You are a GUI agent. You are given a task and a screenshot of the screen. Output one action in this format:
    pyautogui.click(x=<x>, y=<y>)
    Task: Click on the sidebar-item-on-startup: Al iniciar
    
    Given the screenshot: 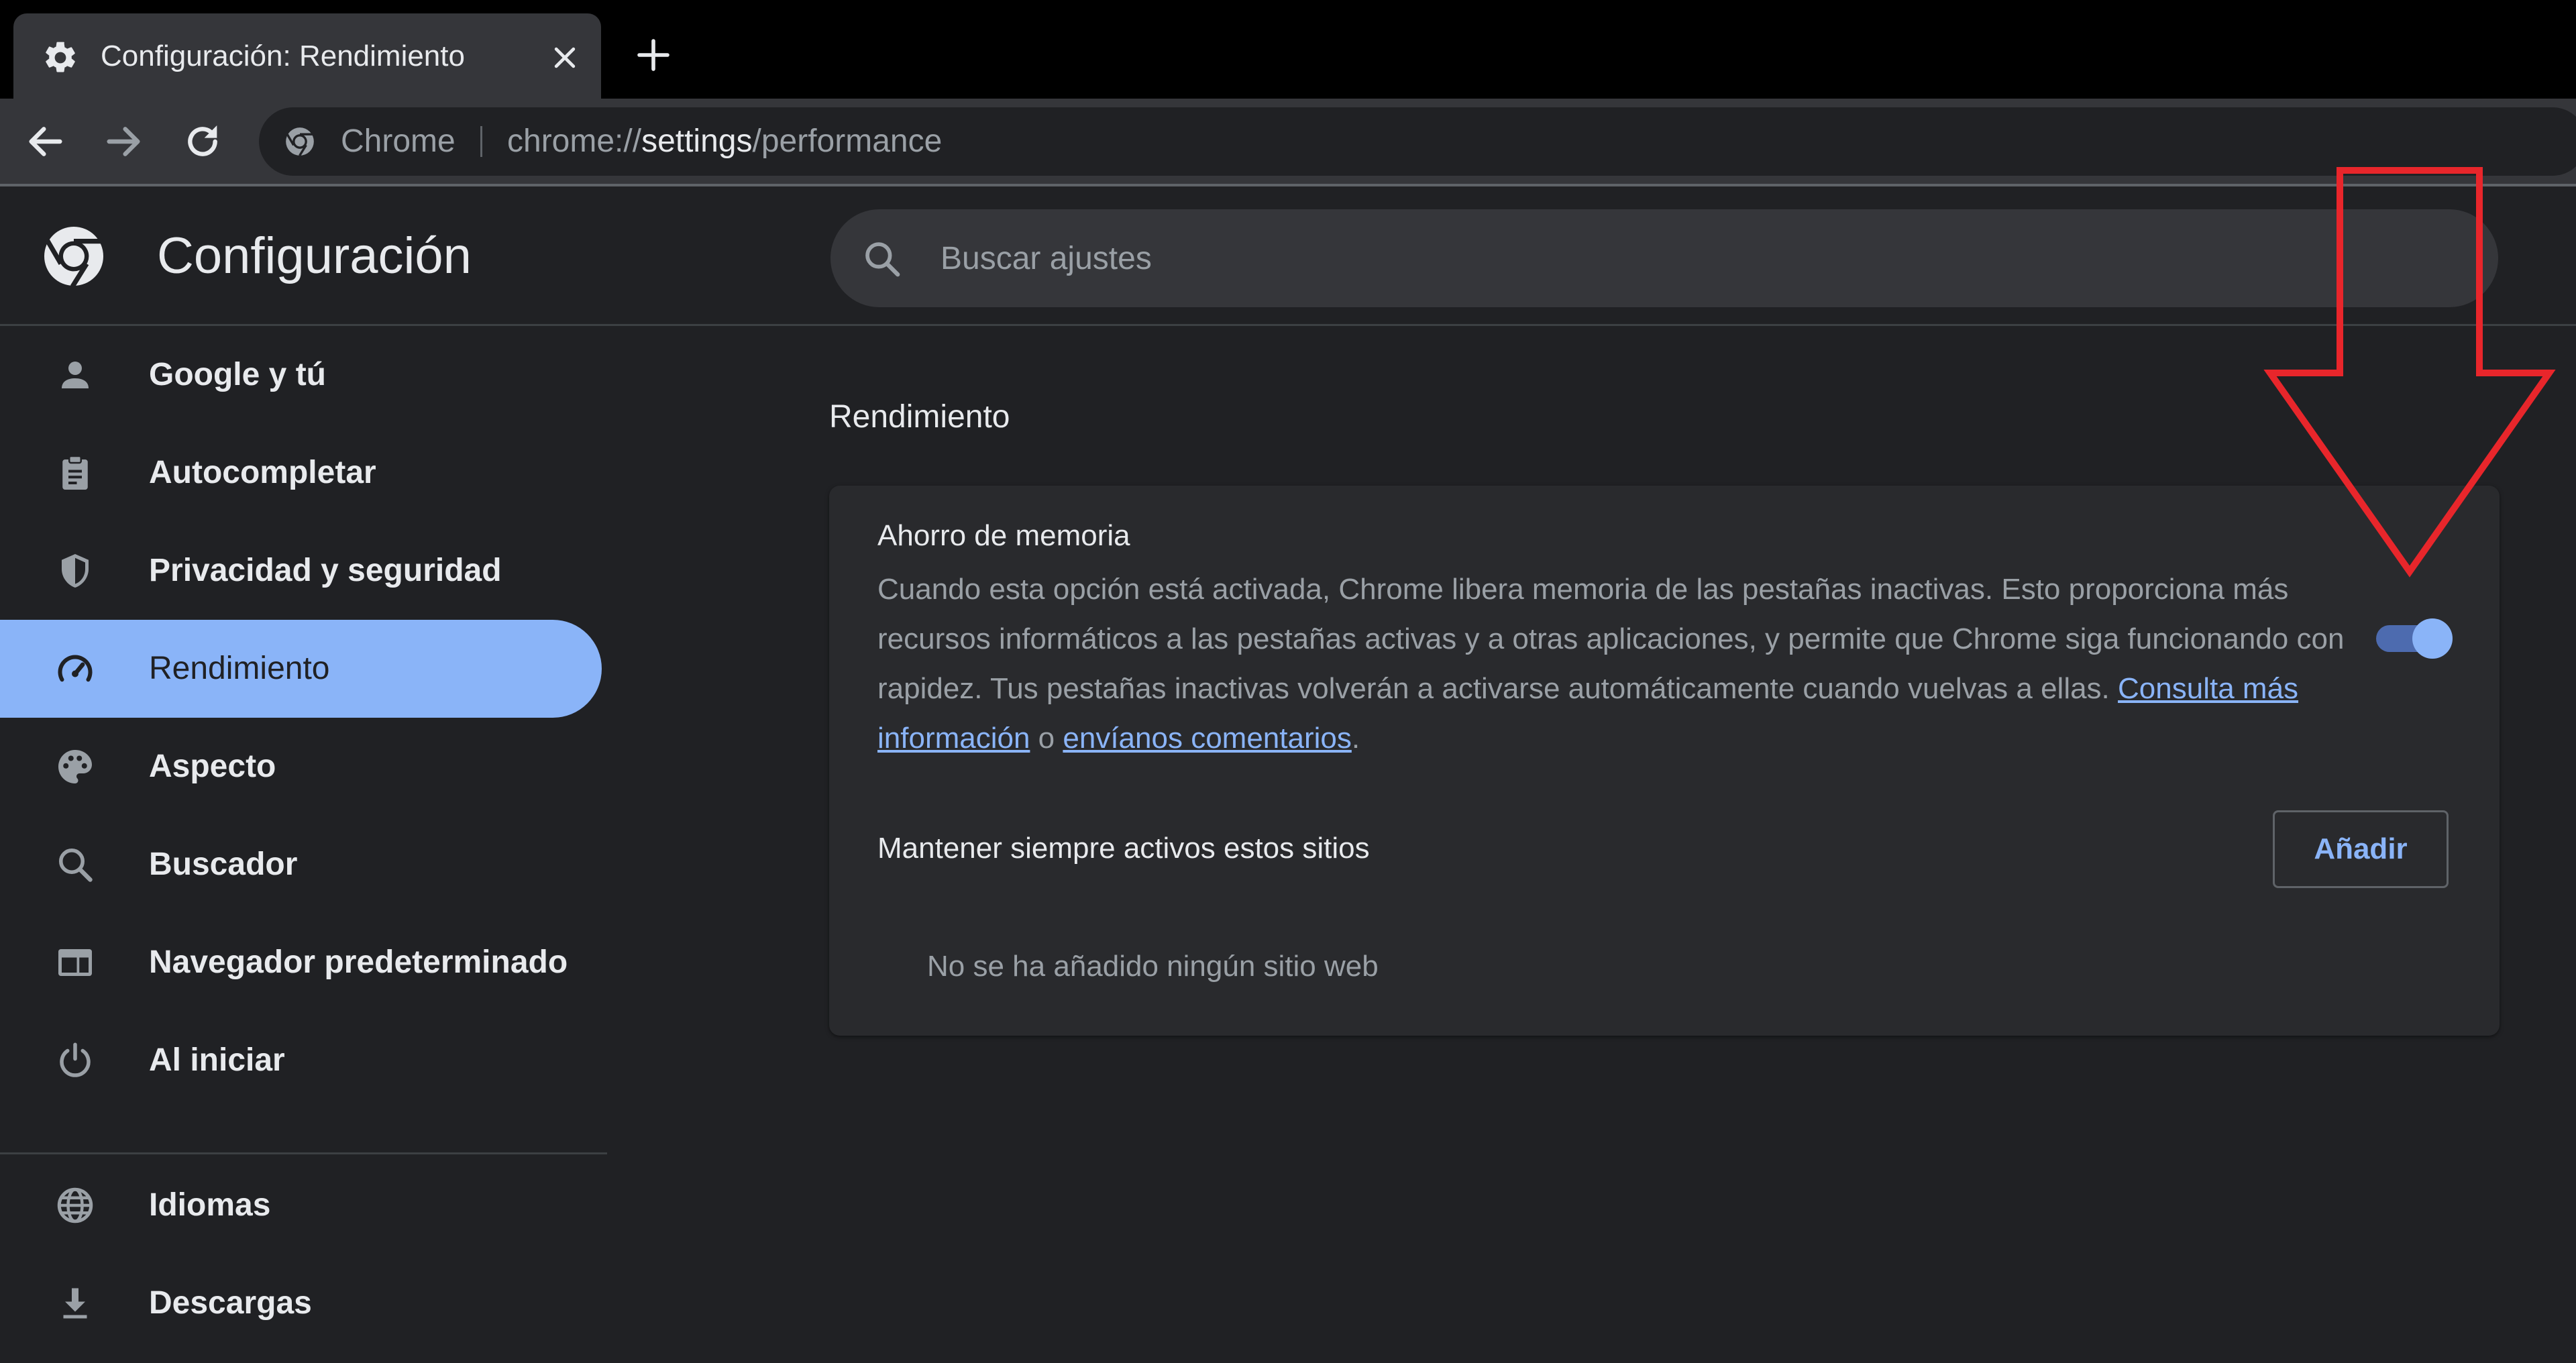 What is the action you would take?
    pyautogui.click(x=301, y=1061)
    